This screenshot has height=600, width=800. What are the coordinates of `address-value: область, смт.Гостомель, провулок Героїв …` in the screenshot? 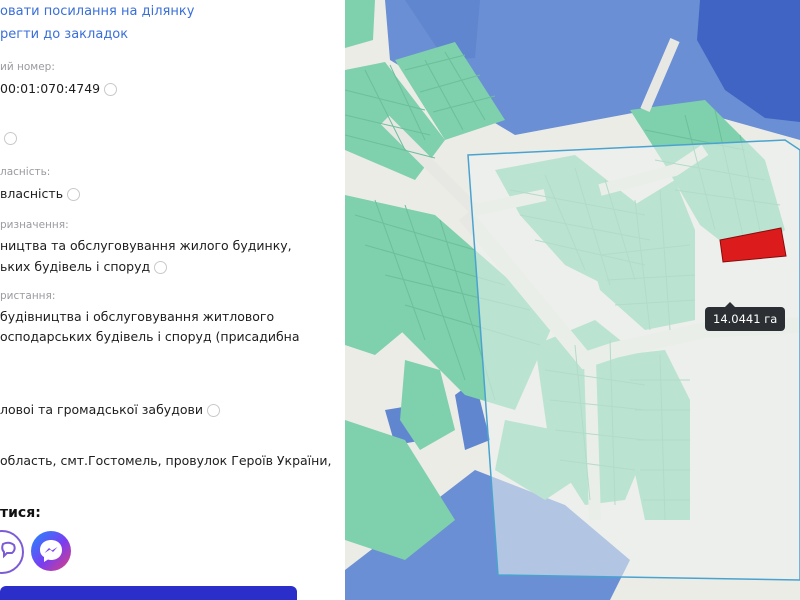 It's located at (166, 460).